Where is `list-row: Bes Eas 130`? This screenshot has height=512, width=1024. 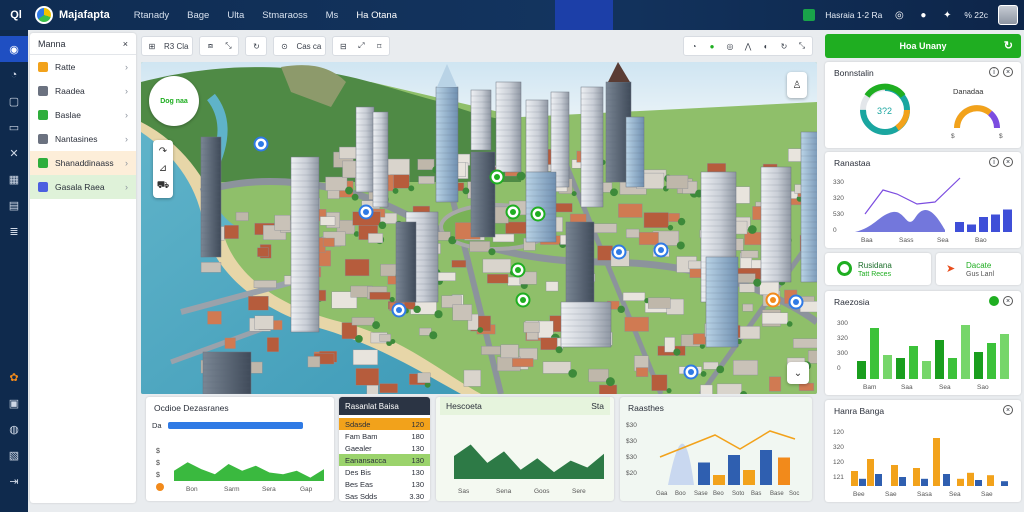
list-row: Bes Eas 130 is located at coordinates (384, 484).